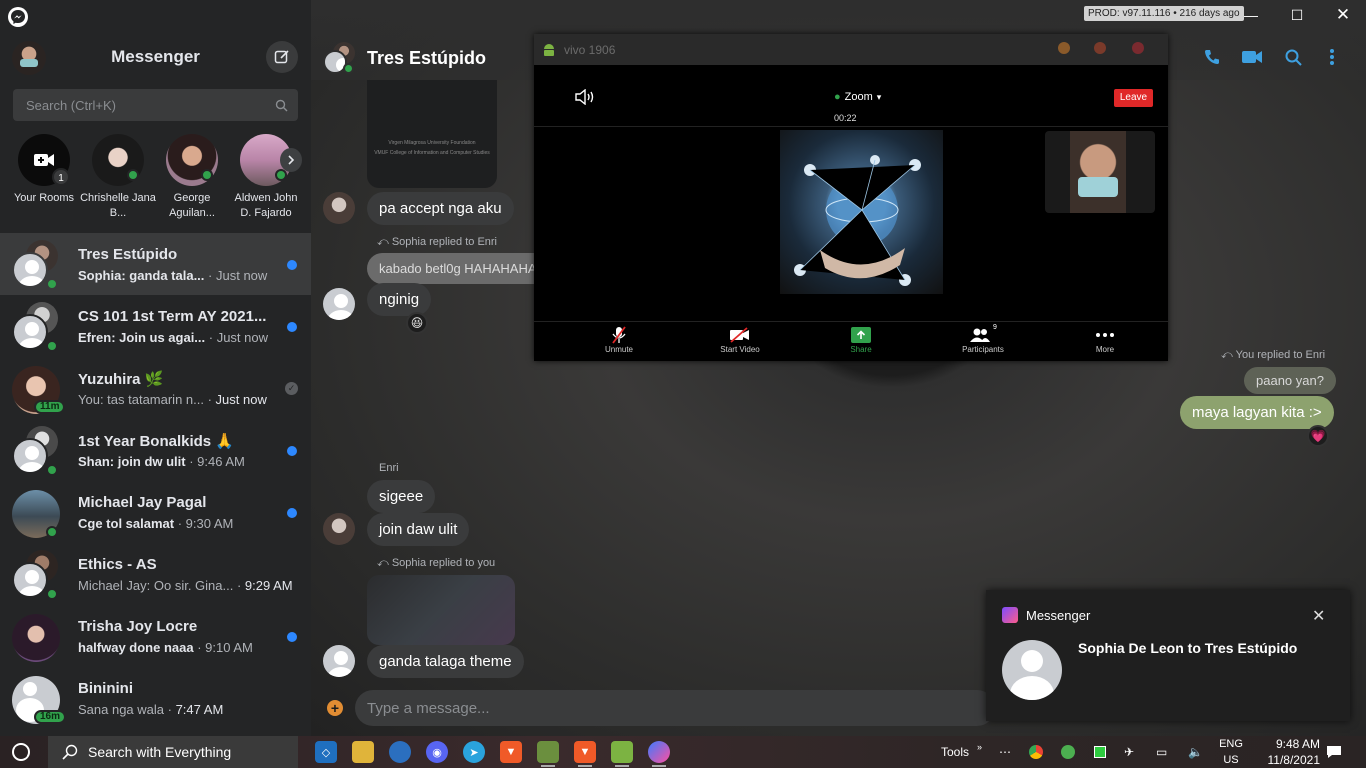 The width and height of the screenshot is (1366, 768). What do you see at coordinates (462, 268) in the screenshot?
I see `quoted-message: kabado betl0g HAHAHAHA` at bounding box center [462, 268].